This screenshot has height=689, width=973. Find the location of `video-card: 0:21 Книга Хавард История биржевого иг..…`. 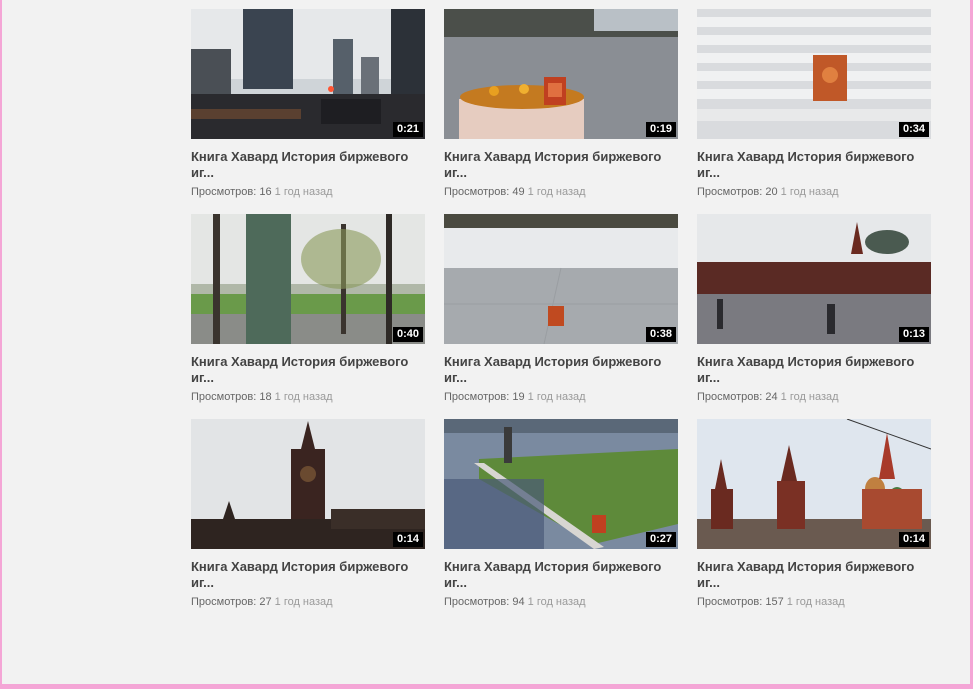

video-card: 0:21 Книга Хавард История биржевого иг..… is located at coordinates (308, 111).